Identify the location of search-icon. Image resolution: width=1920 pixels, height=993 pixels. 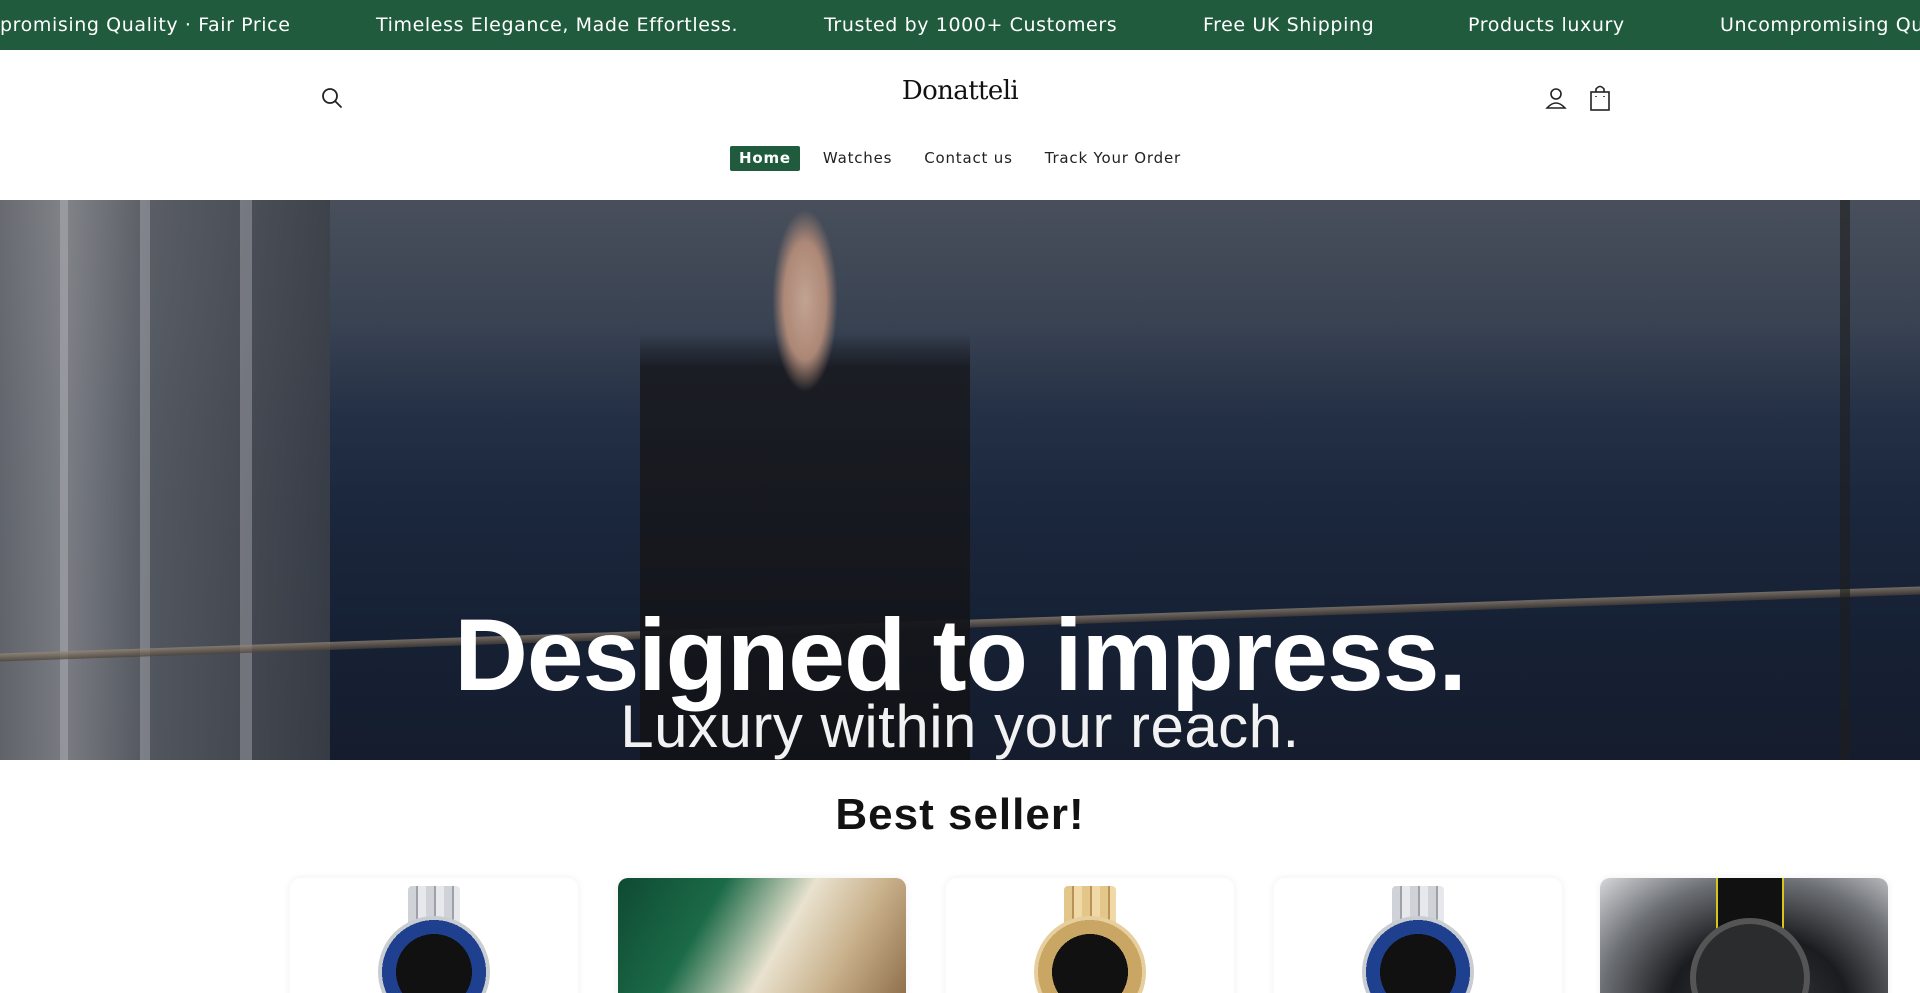
(332, 98).